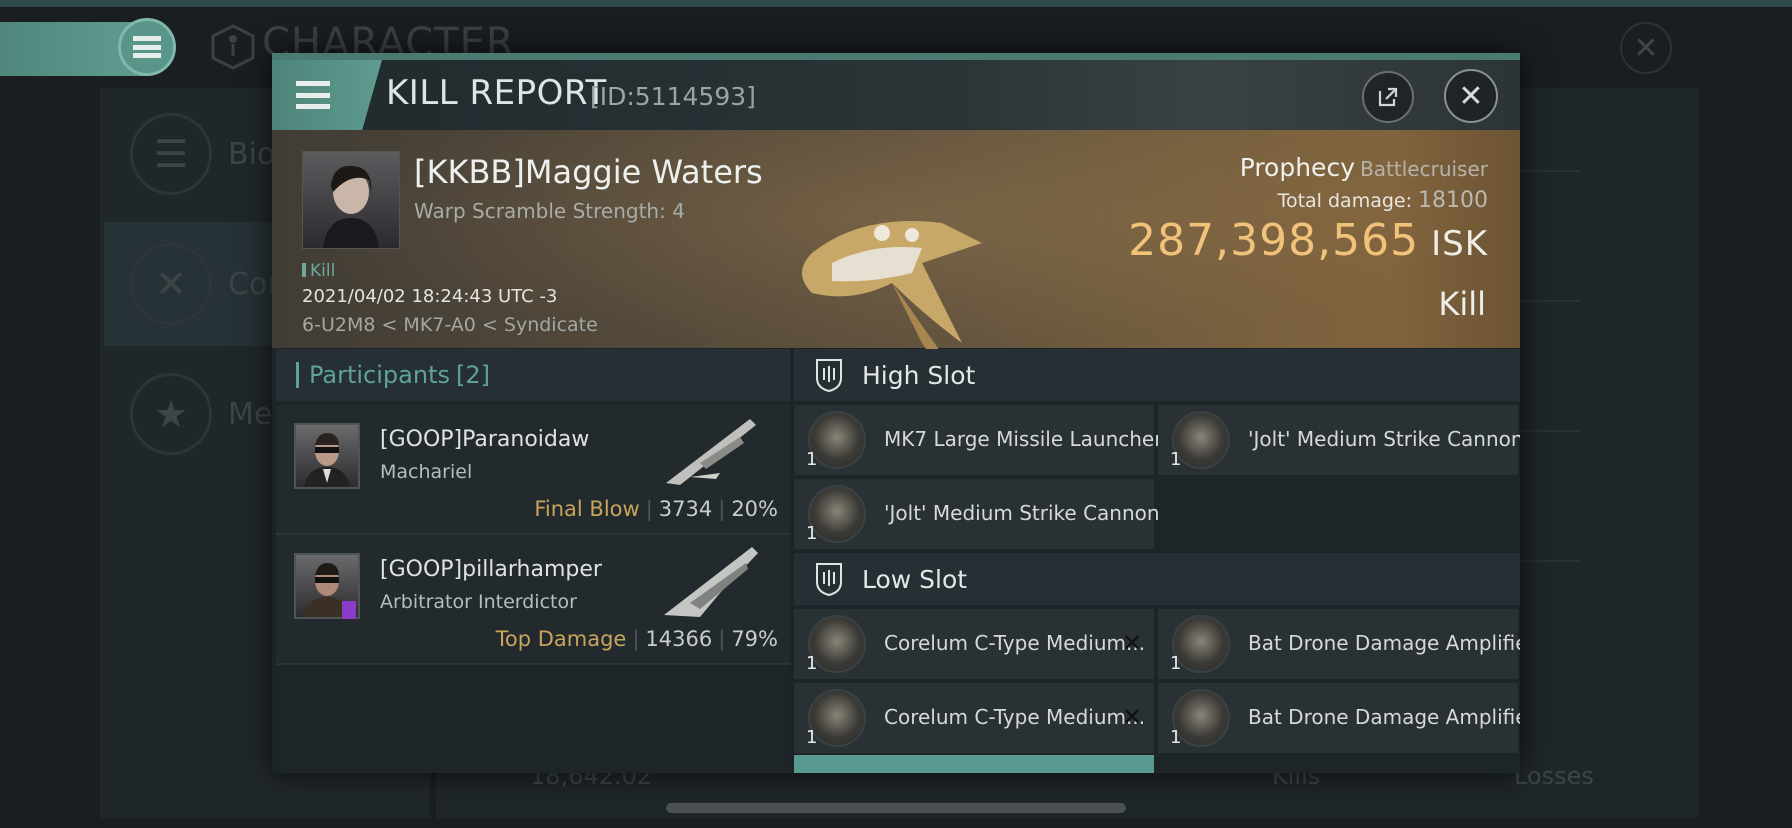  I want to click on home-indicator, so click(896, 808).